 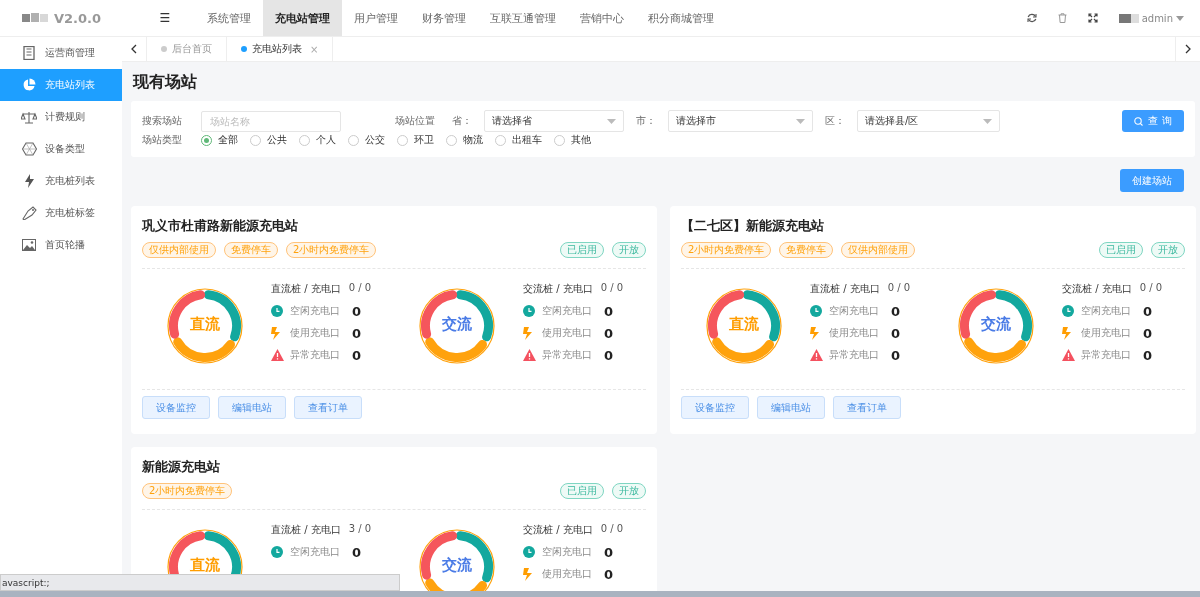 I want to click on user-menu: admin, so click(x=1151, y=18).